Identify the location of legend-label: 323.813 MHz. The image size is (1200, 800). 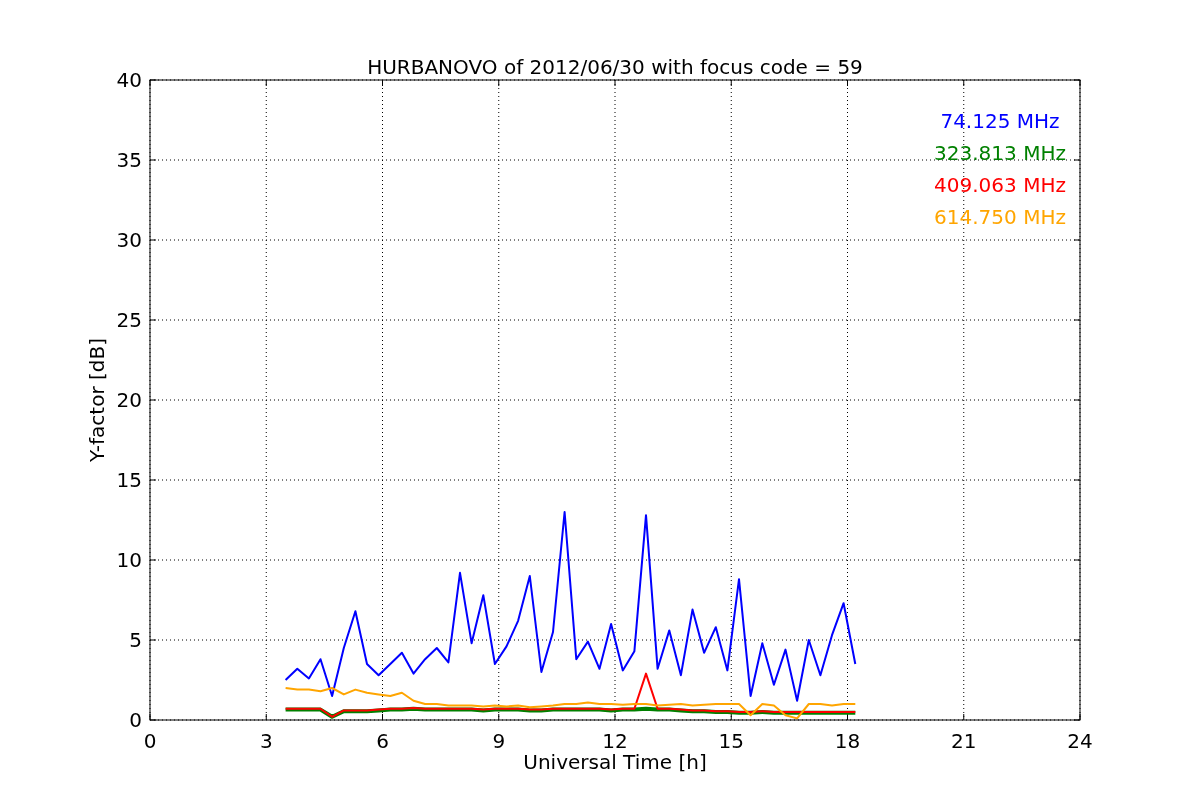
(1000, 153).